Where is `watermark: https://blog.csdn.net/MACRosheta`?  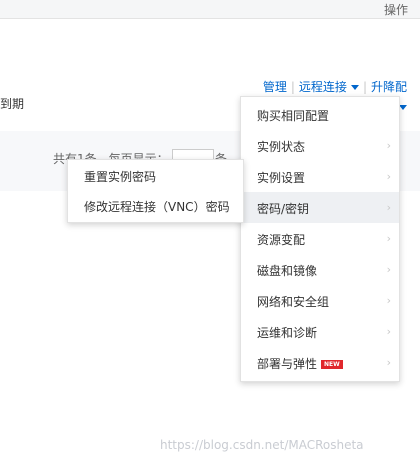
watermark: https://blog.csdn.net/MACRosheta is located at coordinates (262, 445).